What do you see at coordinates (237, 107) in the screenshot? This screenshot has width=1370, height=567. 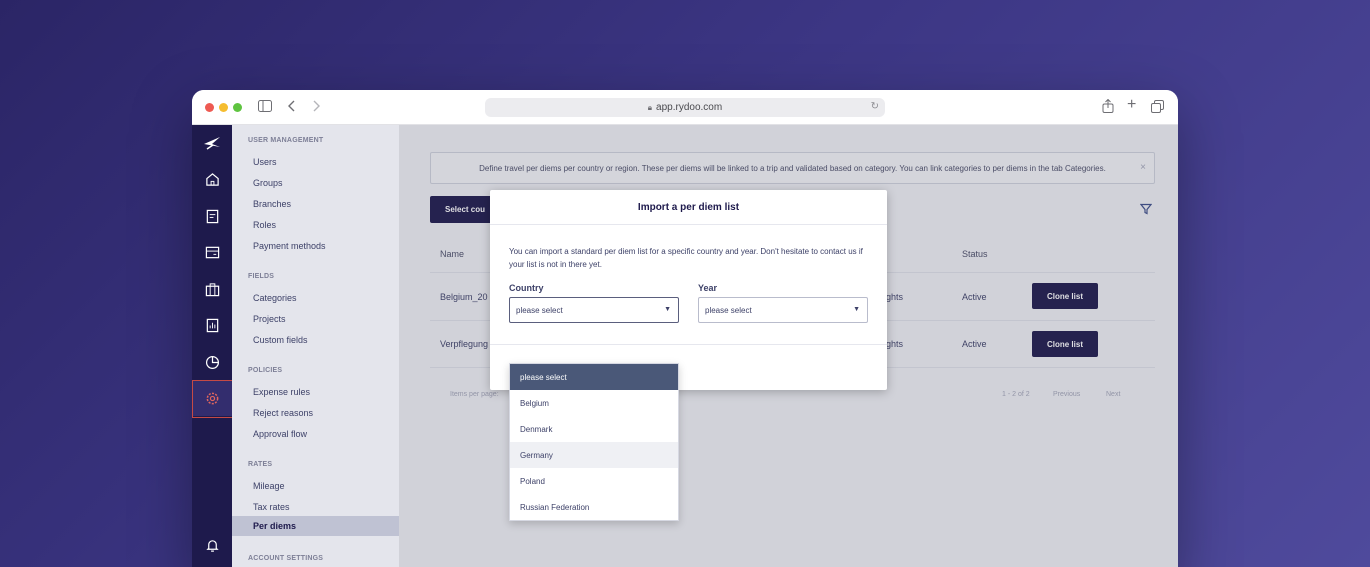 I see `maximize-window-button` at bounding box center [237, 107].